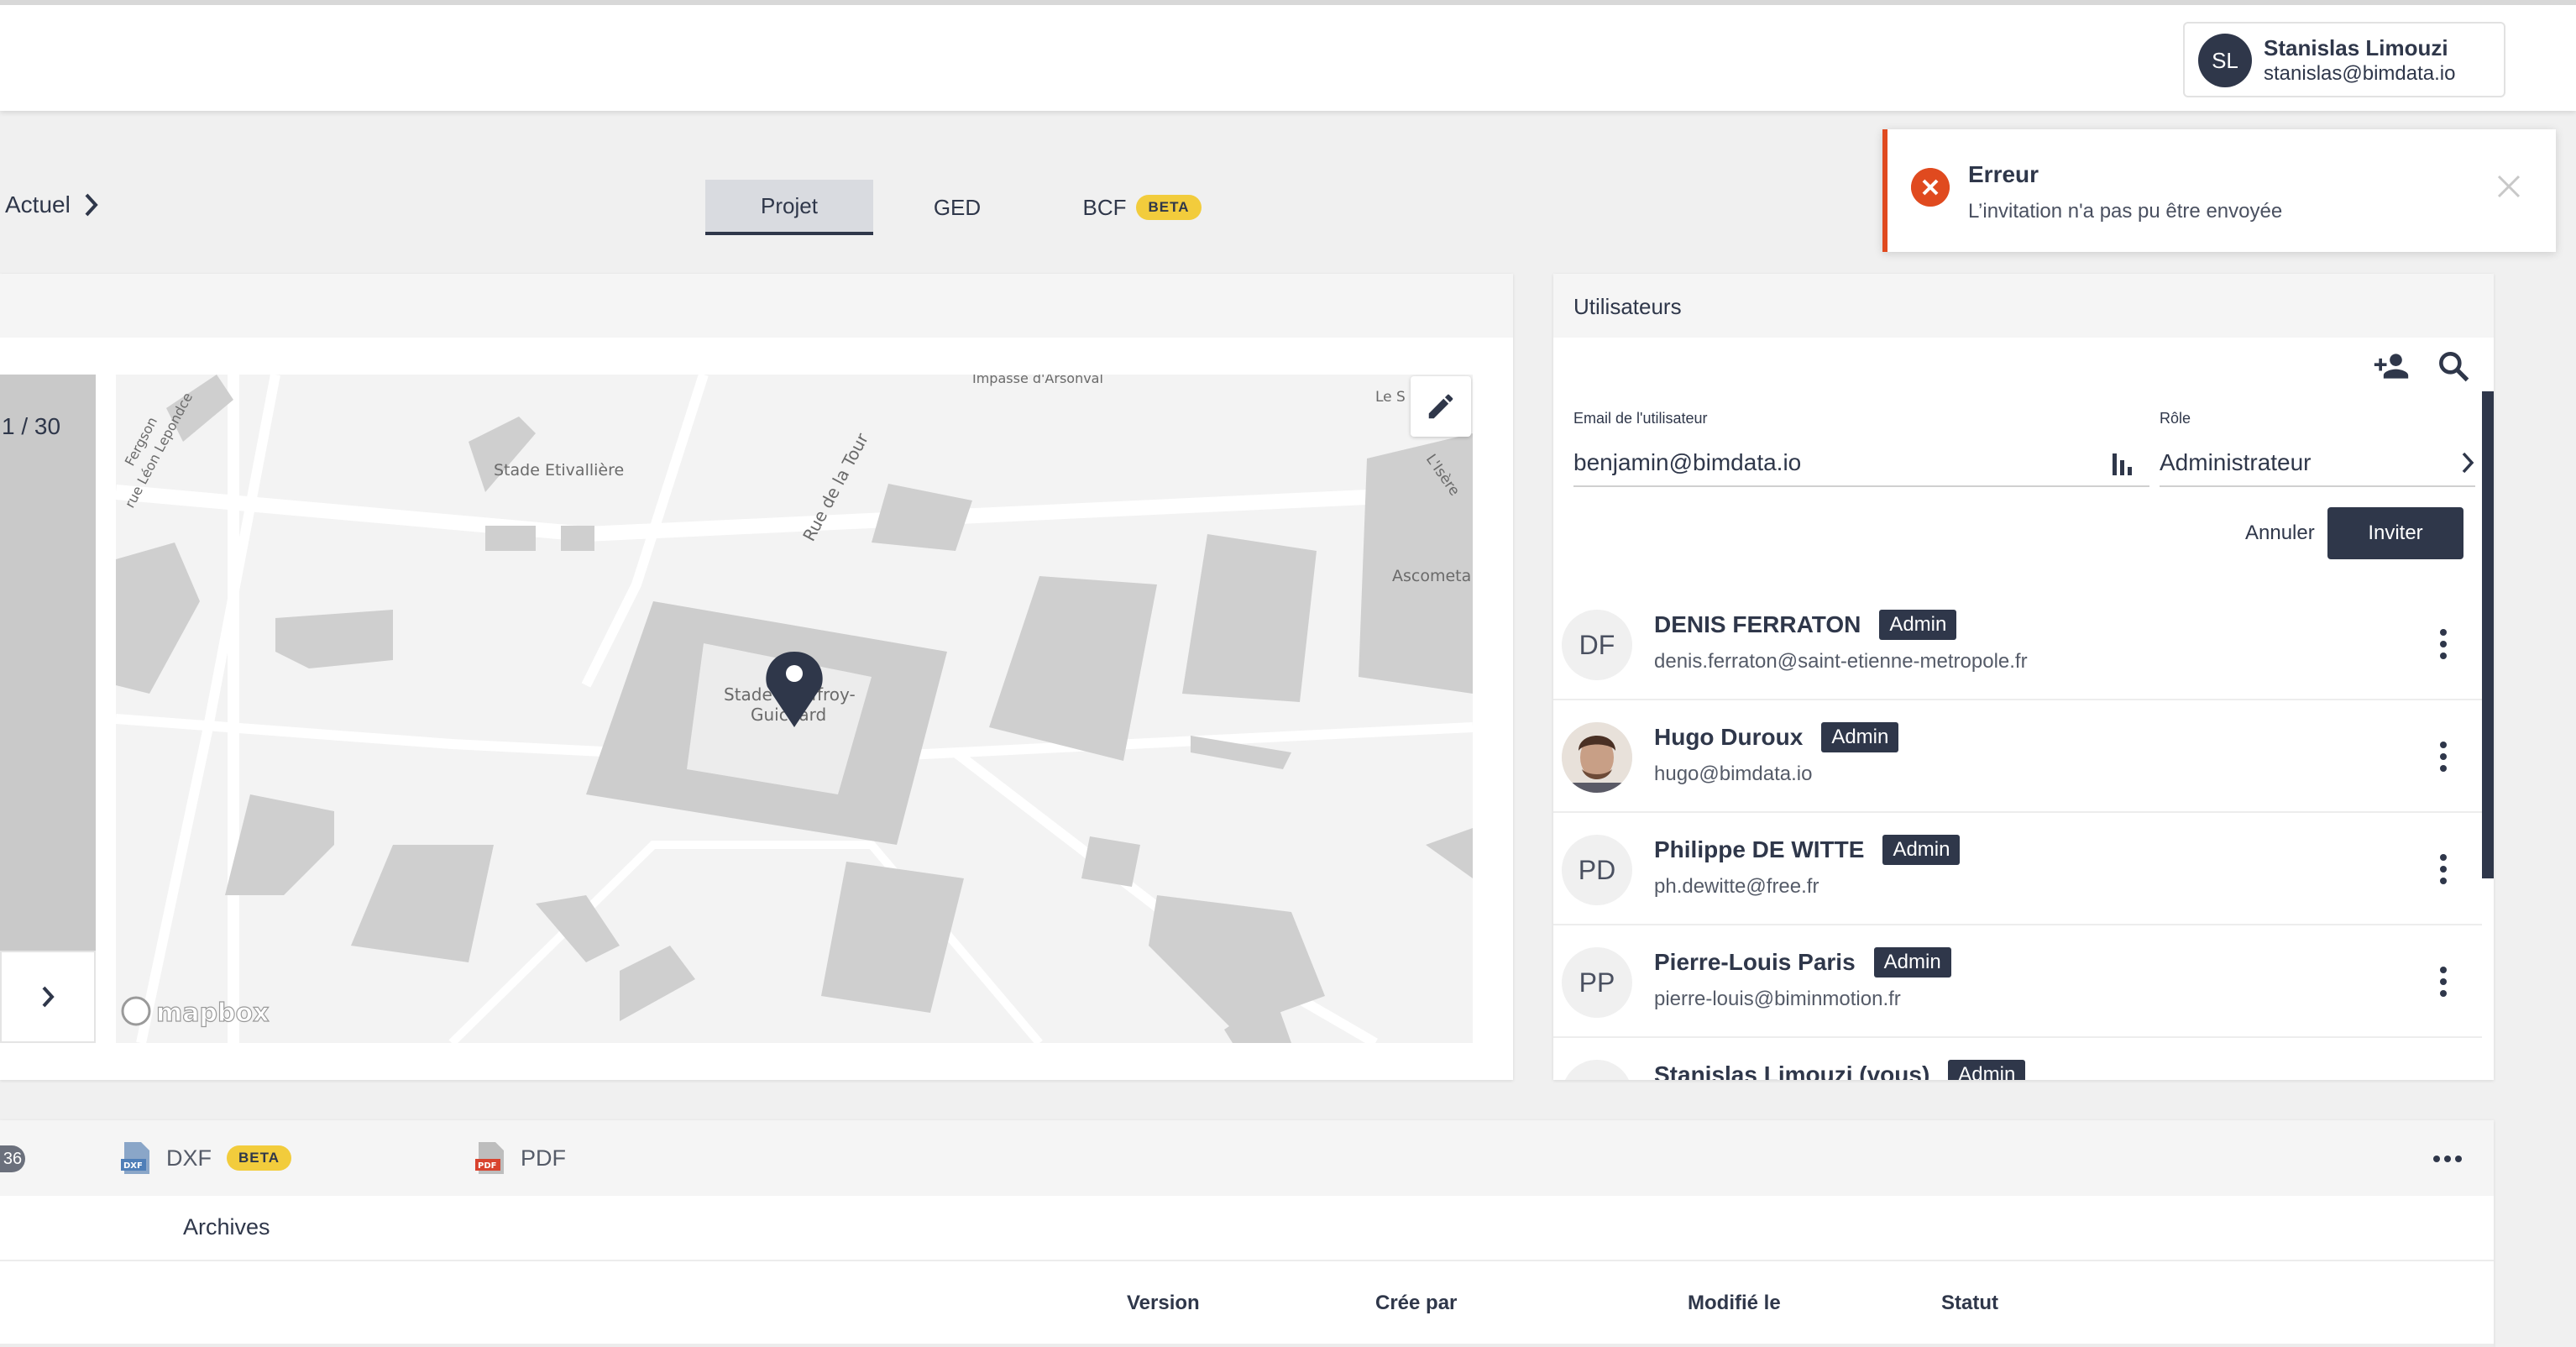  I want to click on avatar: PD, so click(1597, 870).